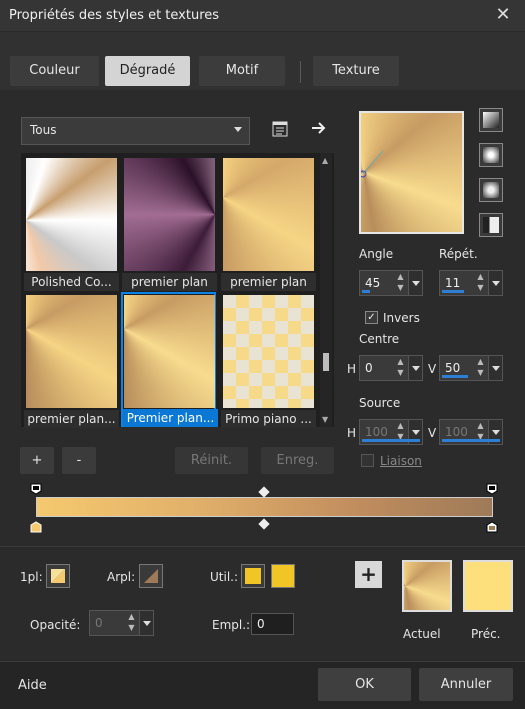  What do you see at coordinates (458, 254) in the screenshot?
I see `repeat-label: Répét.` at bounding box center [458, 254].